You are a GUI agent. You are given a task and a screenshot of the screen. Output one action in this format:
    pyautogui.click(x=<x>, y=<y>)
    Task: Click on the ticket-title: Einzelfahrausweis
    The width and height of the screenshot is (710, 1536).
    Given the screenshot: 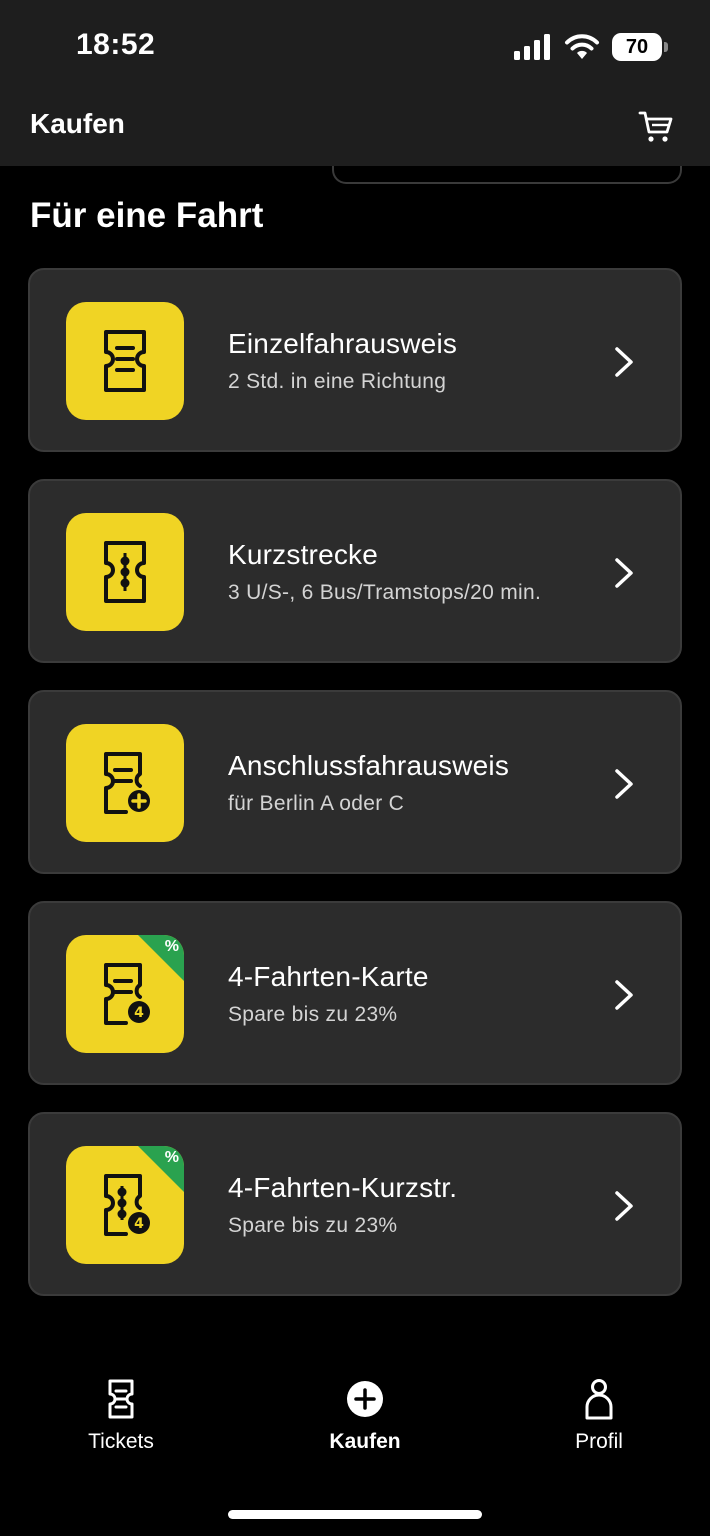 What is the action you would take?
    pyautogui.click(x=343, y=343)
    